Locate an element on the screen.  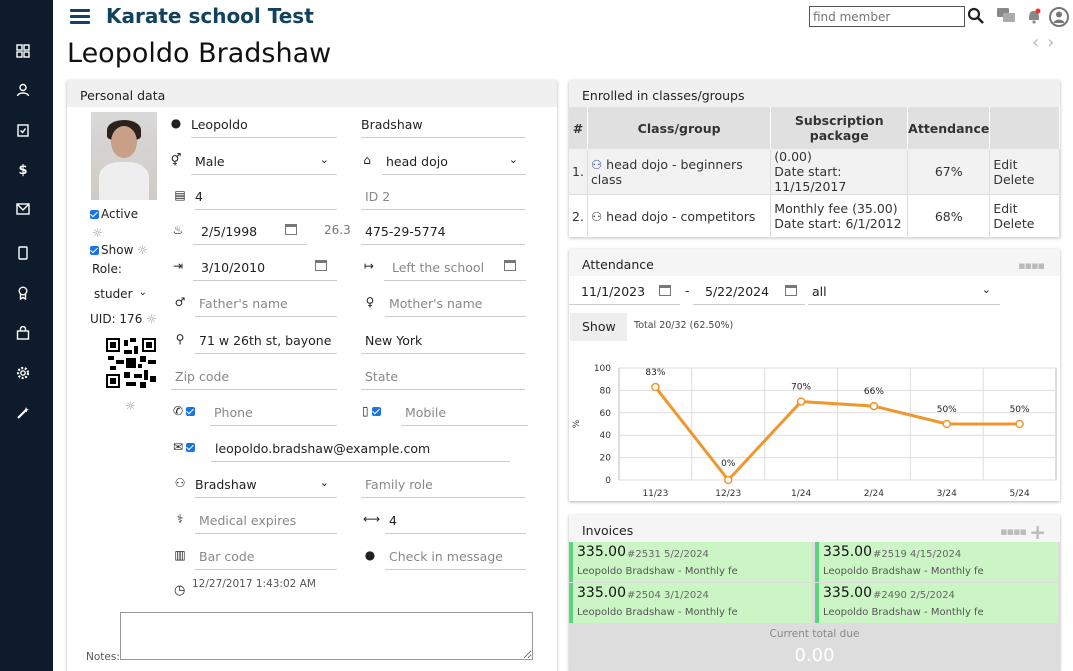
city-field: New York is located at coordinates (443, 340).